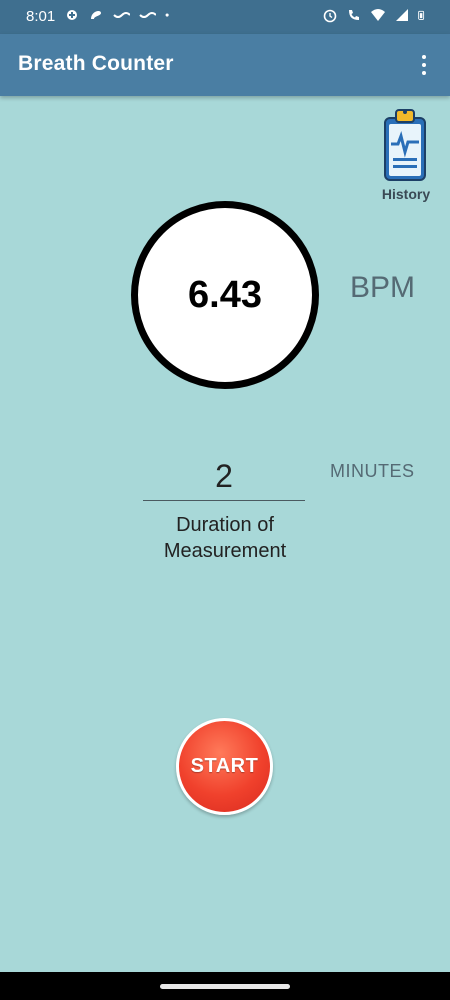 The width and height of the screenshot is (450, 1000). I want to click on more-vertical-icon, so click(424, 65).